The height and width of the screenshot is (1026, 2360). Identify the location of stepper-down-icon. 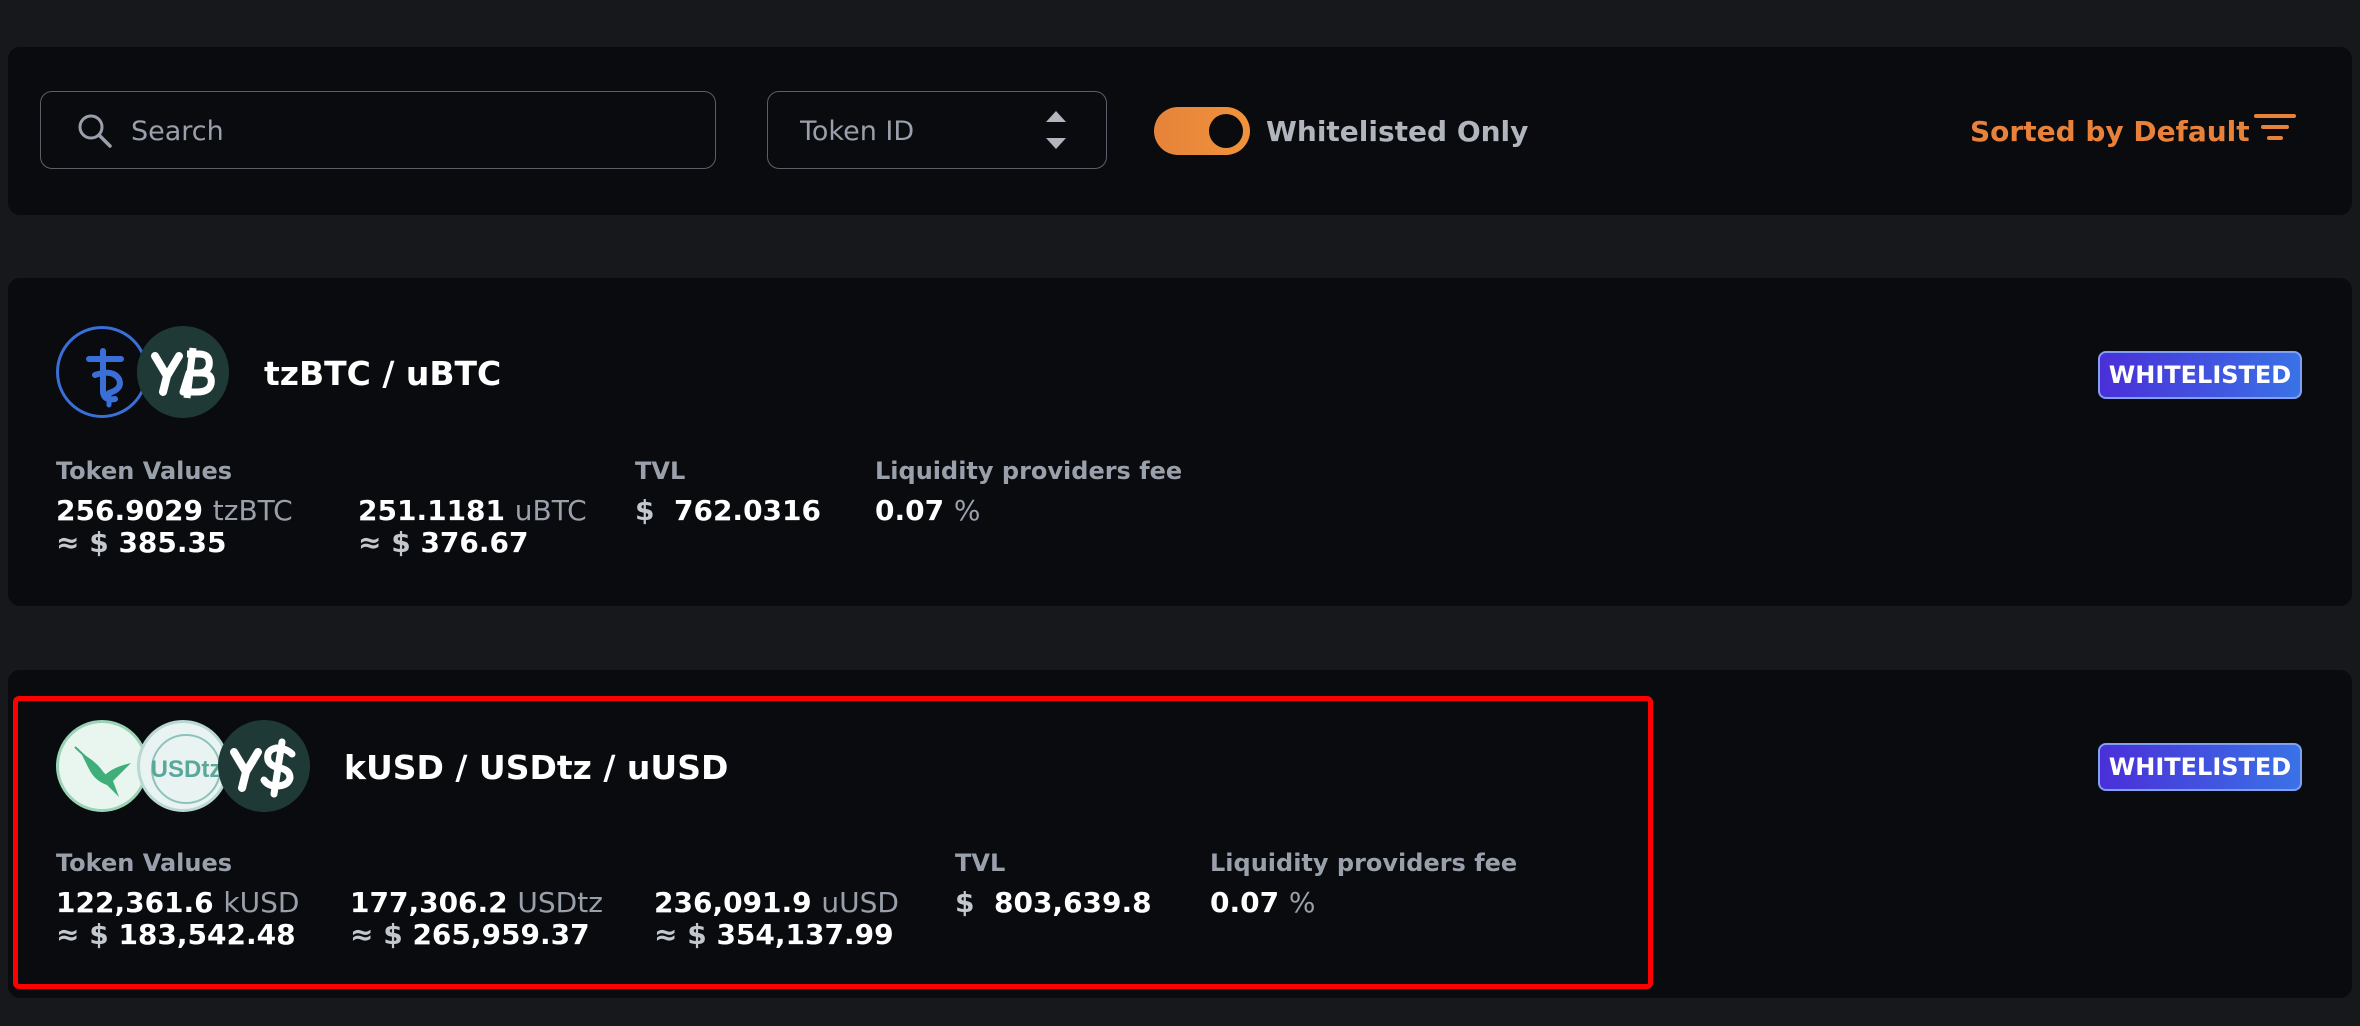
(1056, 144).